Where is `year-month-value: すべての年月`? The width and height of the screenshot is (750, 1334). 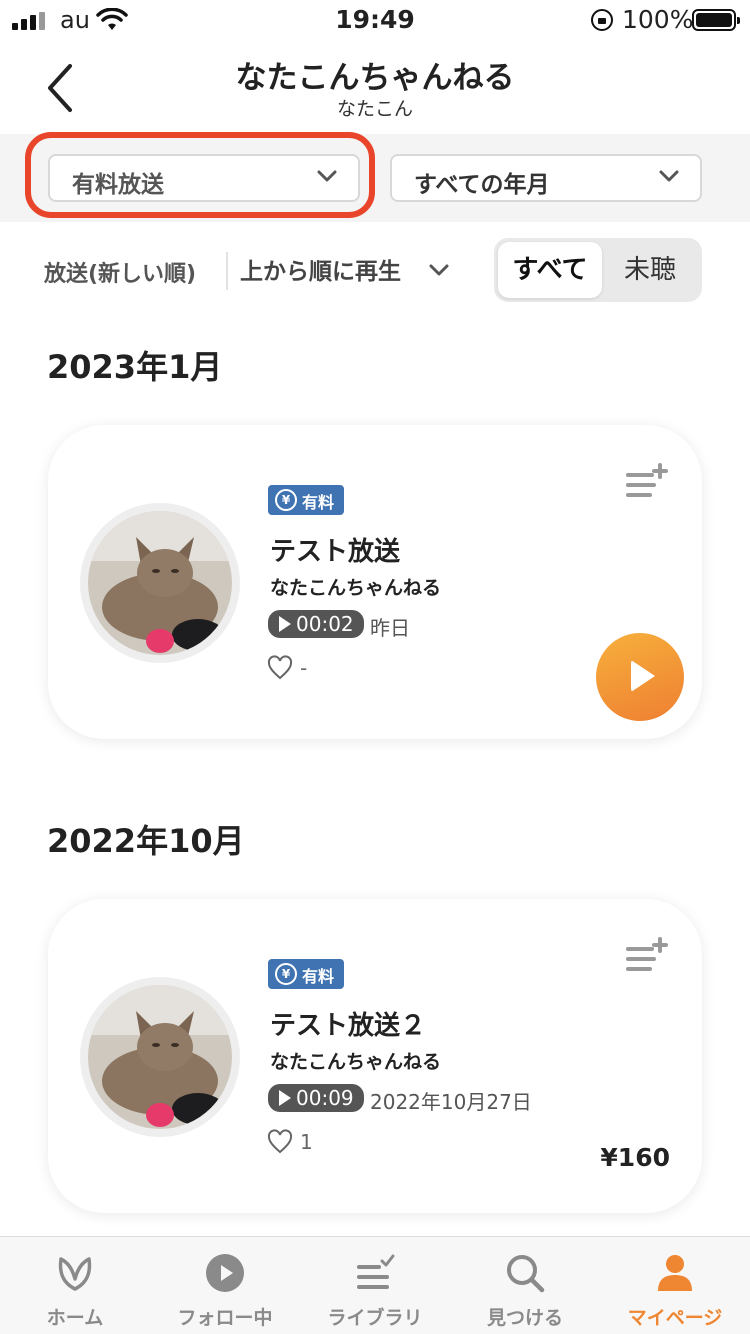 year-month-value: すべての年月 is located at coordinates (482, 185).